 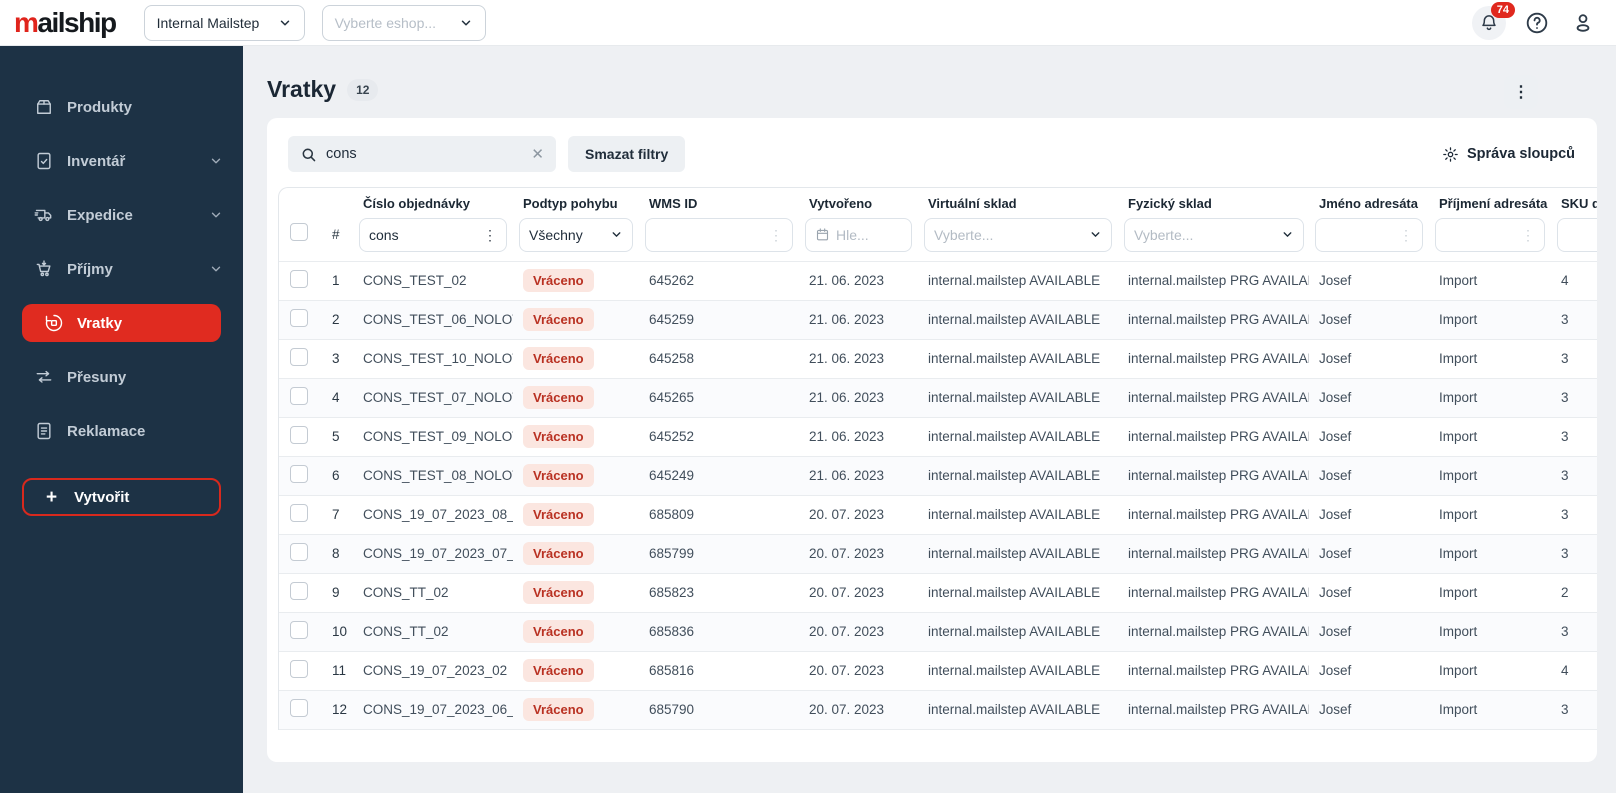 What do you see at coordinates (1369, 200) in the screenshot?
I see `col-header-recipient-first-name: Jméno adresáta` at bounding box center [1369, 200].